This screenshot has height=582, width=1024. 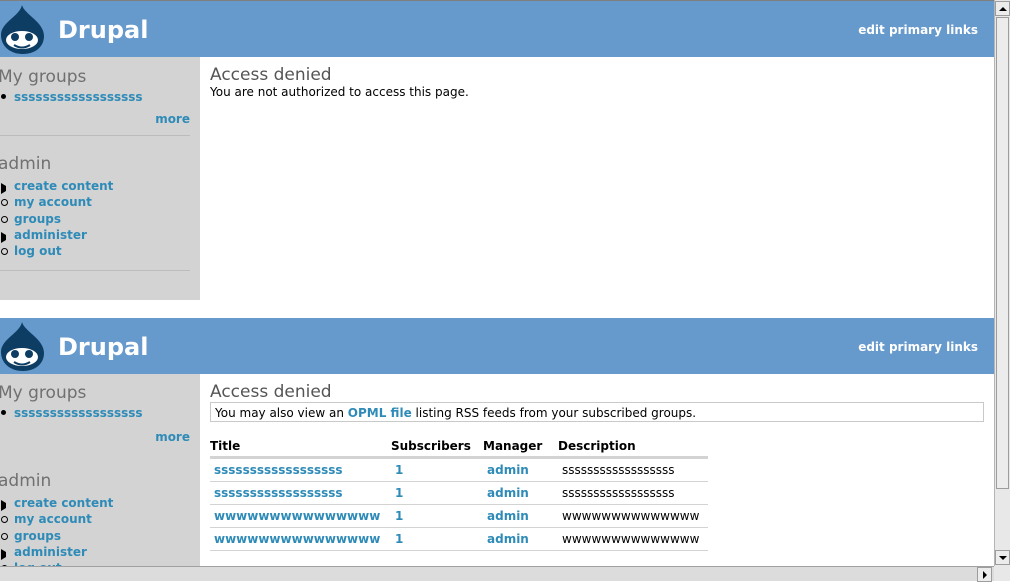 What do you see at coordinates (279, 413) in the screenshot?
I see `notice-prefix: You may also view an` at bounding box center [279, 413].